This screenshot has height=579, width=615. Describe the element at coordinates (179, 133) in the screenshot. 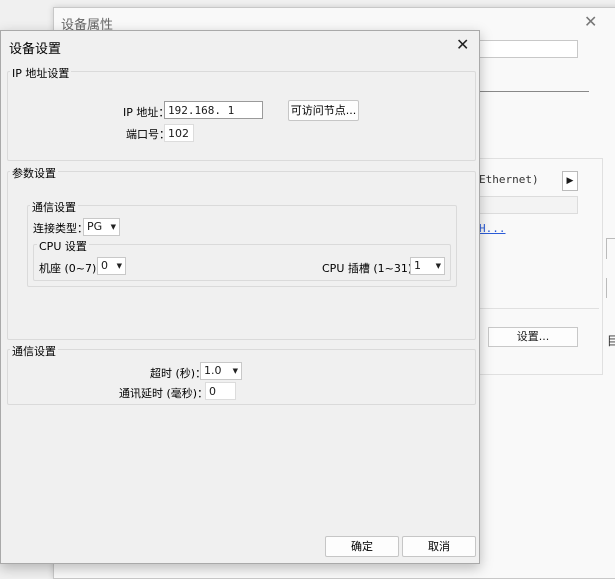

I see `port-input: 102` at that location.